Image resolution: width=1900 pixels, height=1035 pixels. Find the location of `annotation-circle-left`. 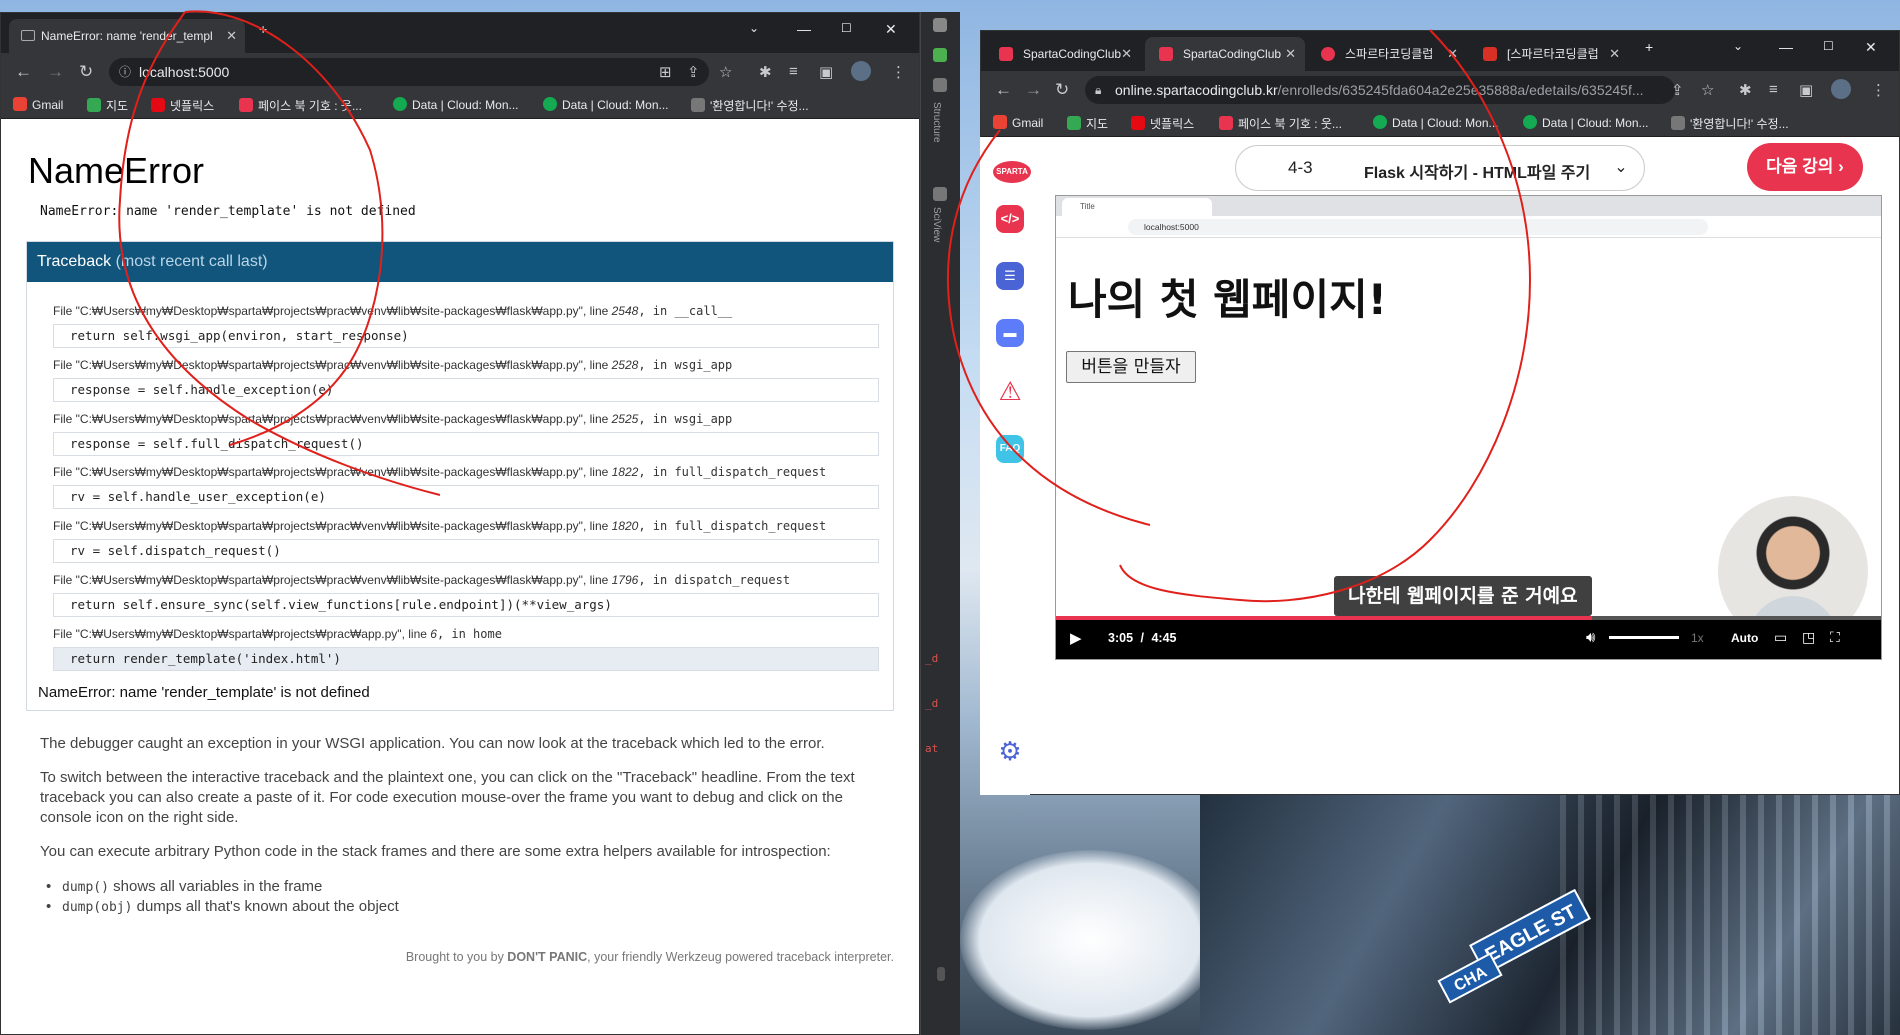

annotation-circle-left is located at coordinates (279, 253).